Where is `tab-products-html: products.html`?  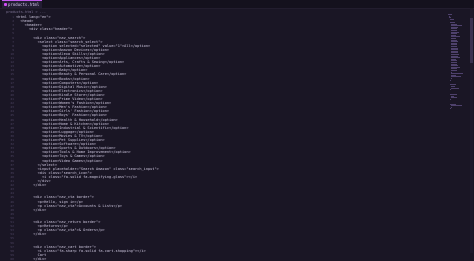
tab-products-html: products.html is located at coordinates (22, 4).